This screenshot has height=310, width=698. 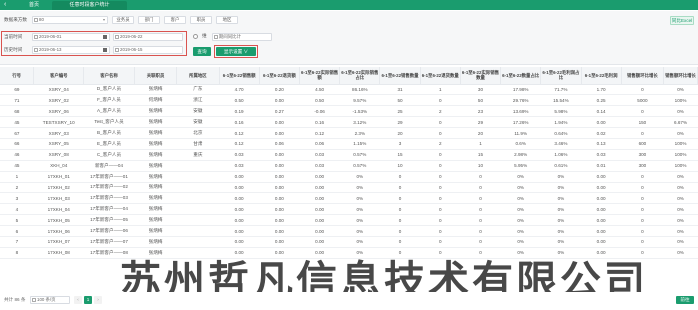 What do you see at coordinates (198, 76) in the screenshot?
I see `column-header: 所属地区` at bounding box center [198, 76].